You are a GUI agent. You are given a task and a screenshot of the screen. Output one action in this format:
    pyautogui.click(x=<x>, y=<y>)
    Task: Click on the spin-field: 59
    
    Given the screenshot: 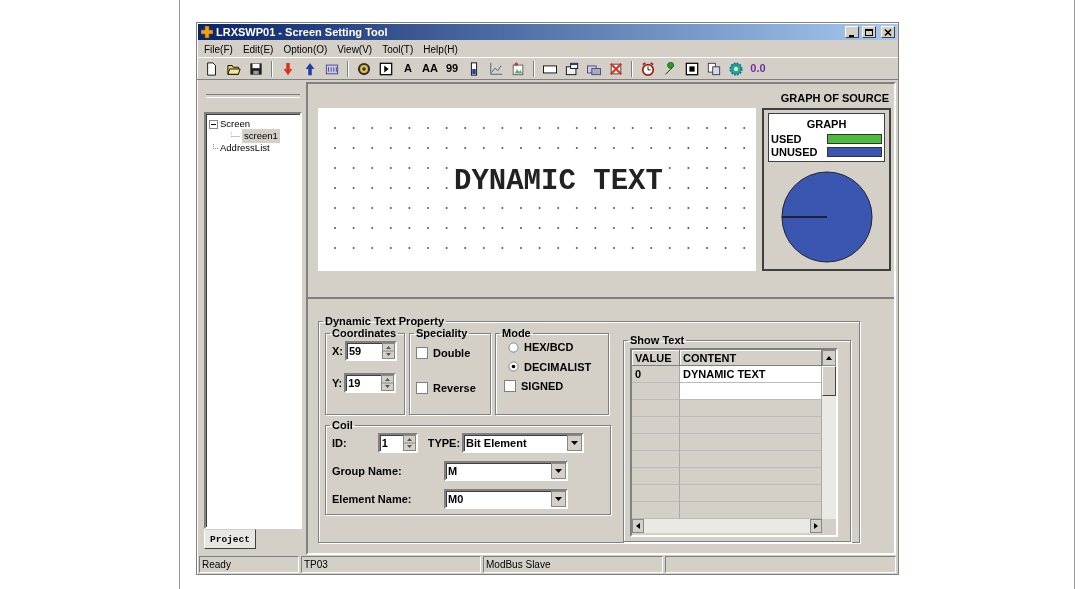 What is the action you would take?
    pyautogui.click(x=371, y=351)
    